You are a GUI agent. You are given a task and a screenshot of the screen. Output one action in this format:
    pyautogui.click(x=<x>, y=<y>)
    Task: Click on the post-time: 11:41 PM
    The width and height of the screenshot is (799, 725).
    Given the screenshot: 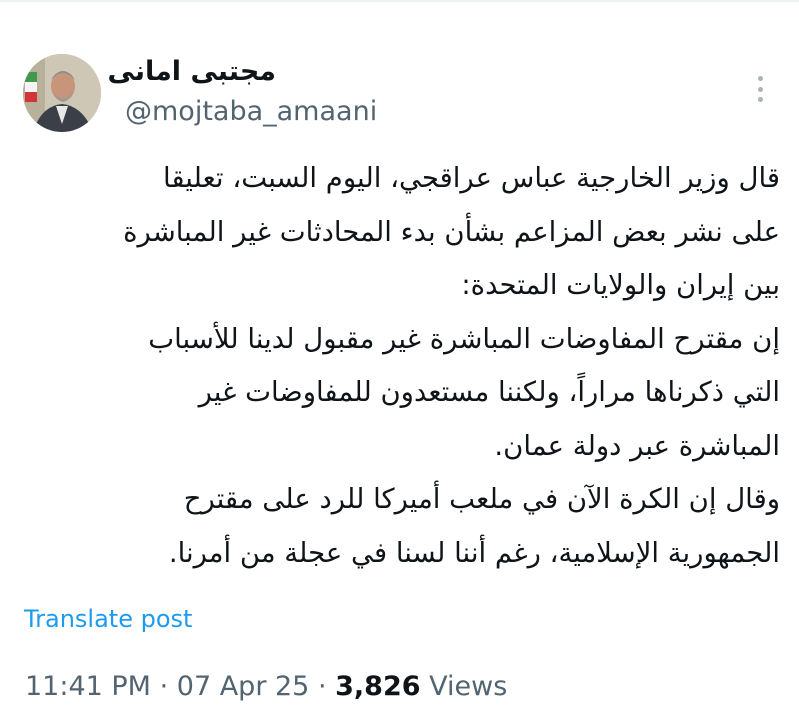 What is the action you would take?
    pyautogui.click(x=88, y=686)
    